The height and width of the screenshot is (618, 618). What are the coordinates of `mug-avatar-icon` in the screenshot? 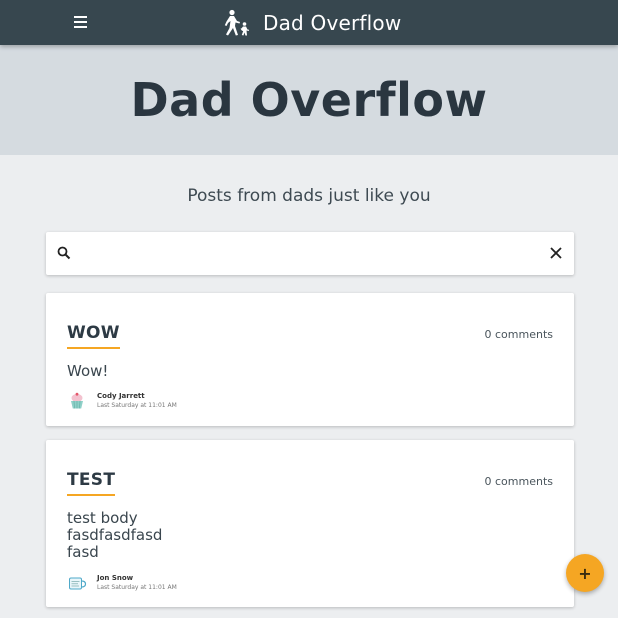 It's located at (78, 583).